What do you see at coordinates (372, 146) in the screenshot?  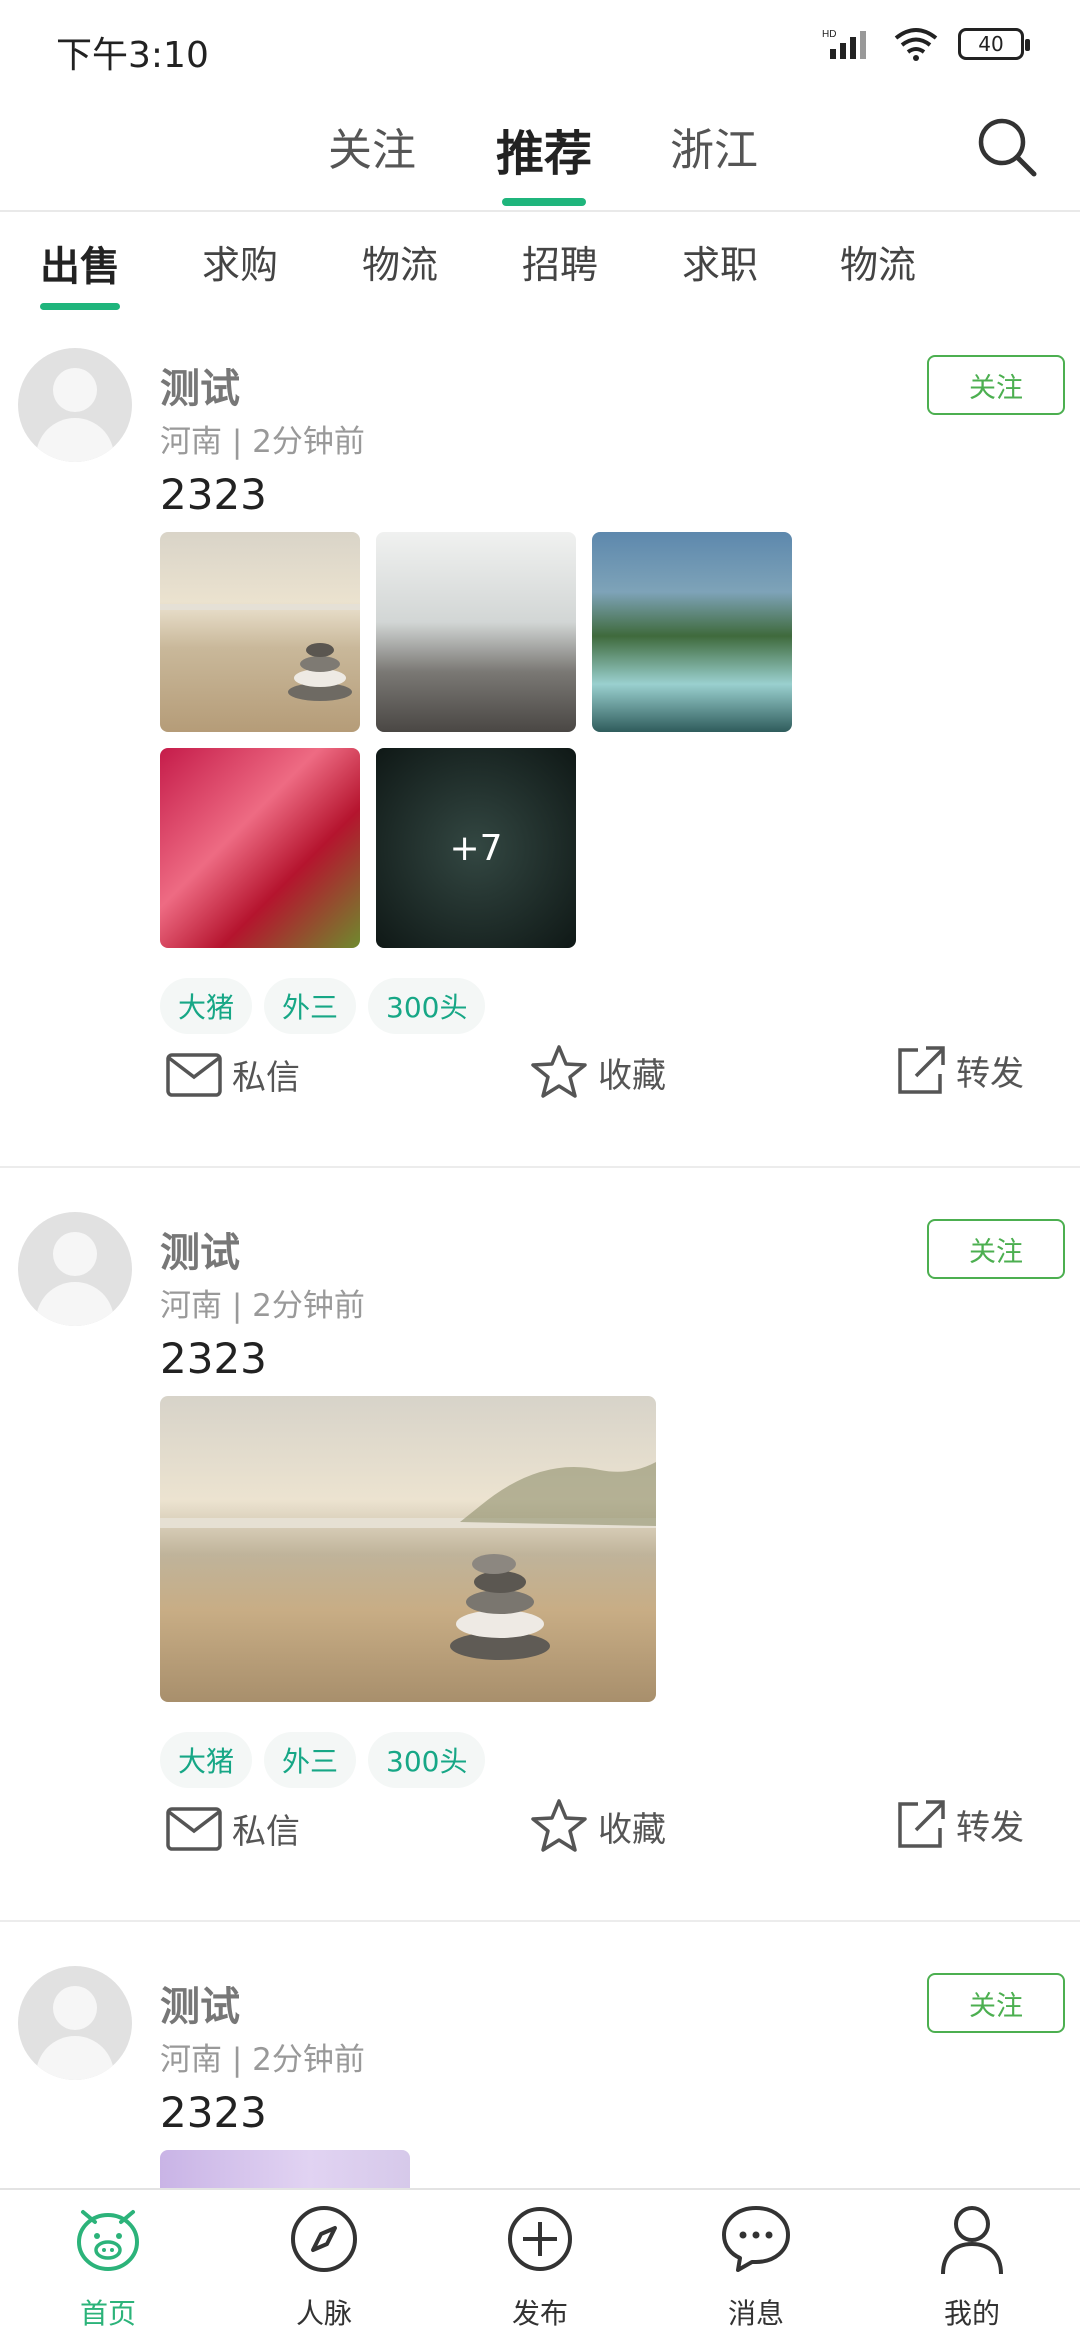 I see `tab-follow: 关注` at bounding box center [372, 146].